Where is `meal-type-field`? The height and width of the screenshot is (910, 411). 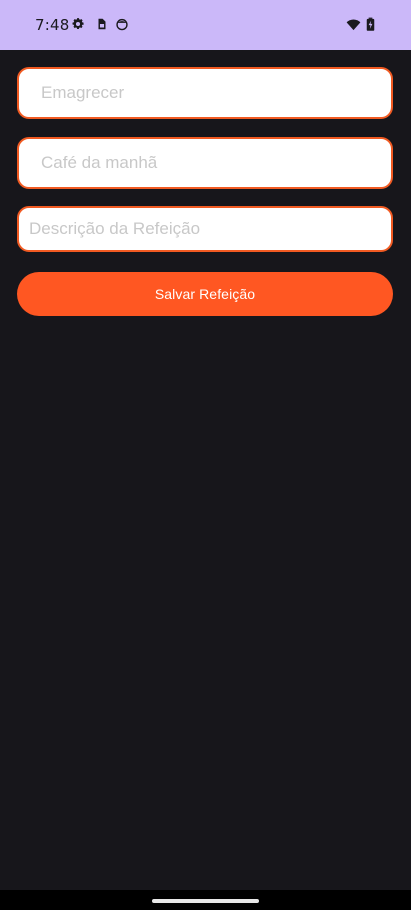
meal-type-field is located at coordinates (205, 163).